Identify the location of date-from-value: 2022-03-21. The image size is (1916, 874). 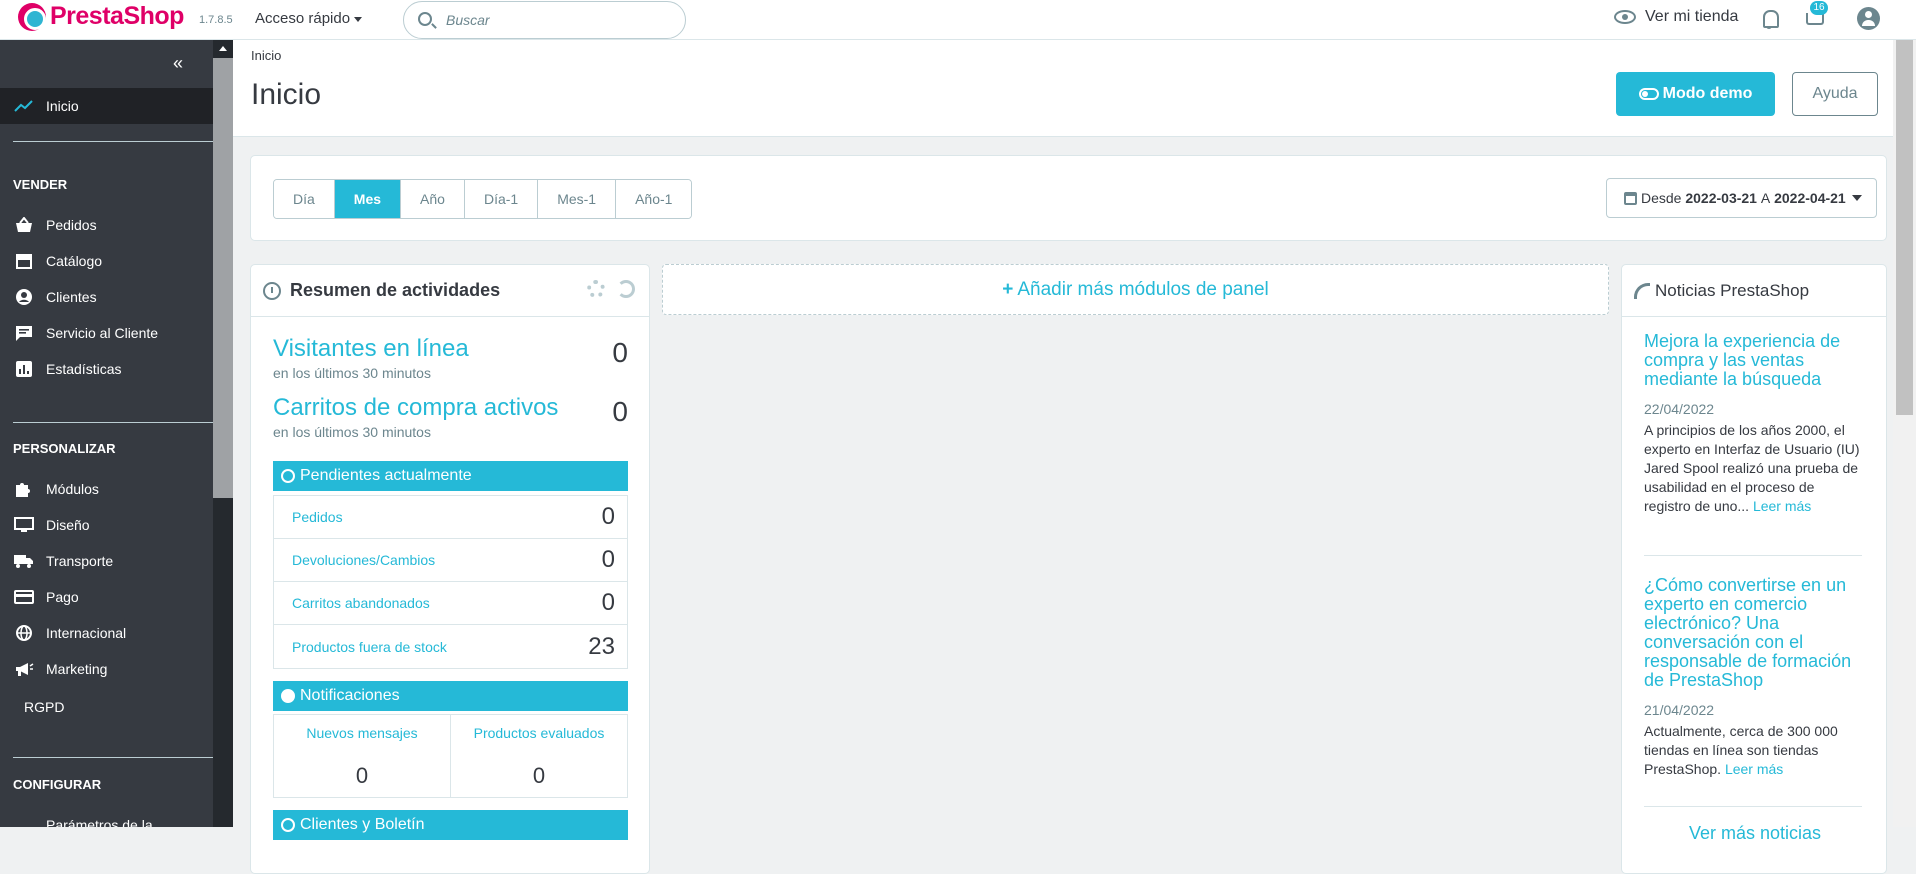
(1721, 198).